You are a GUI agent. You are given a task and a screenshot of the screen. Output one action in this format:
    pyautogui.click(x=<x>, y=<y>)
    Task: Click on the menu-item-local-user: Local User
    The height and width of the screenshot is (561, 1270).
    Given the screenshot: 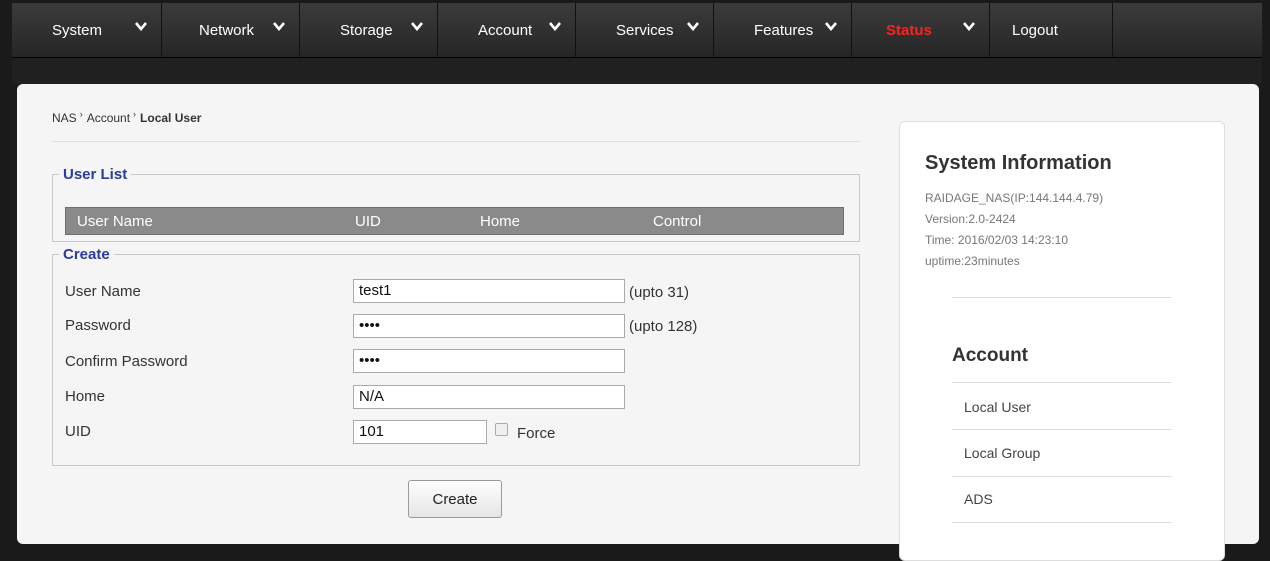 What is the action you would take?
    pyautogui.click(x=997, y=407)
    